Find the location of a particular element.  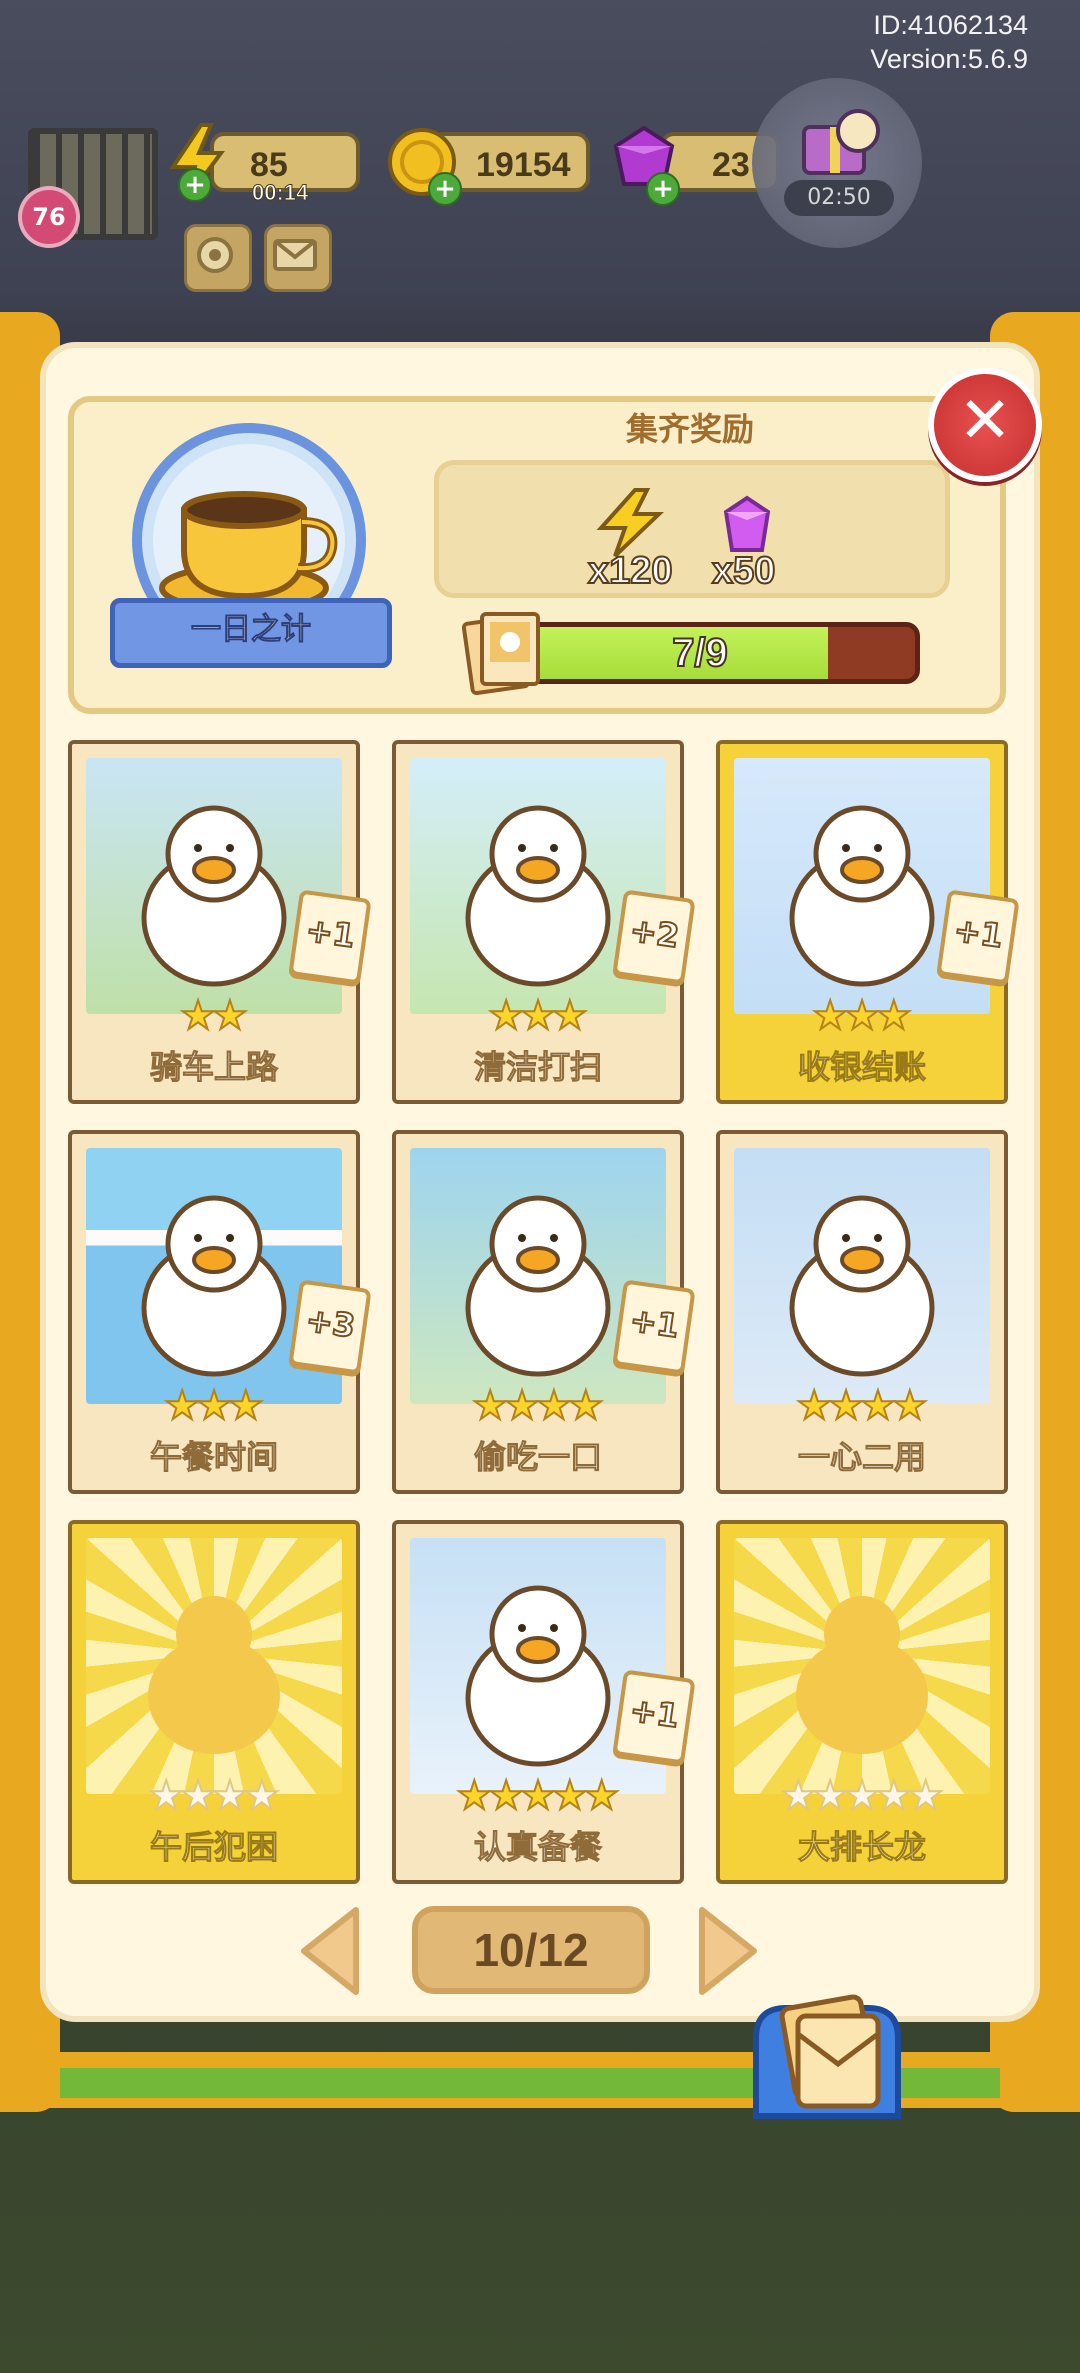

reward-title: 集齐奖励 is located at coordinates (689, 429).